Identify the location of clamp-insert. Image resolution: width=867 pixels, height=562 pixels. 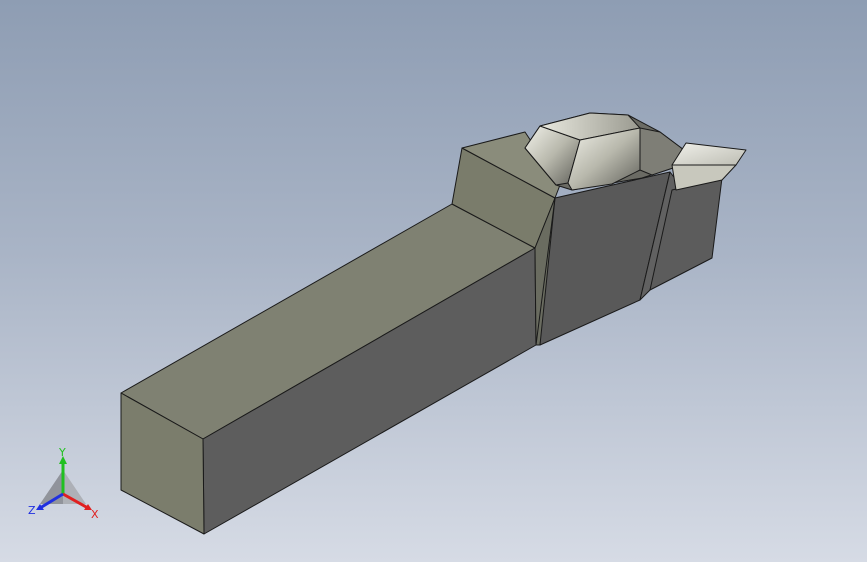
(635, 151).